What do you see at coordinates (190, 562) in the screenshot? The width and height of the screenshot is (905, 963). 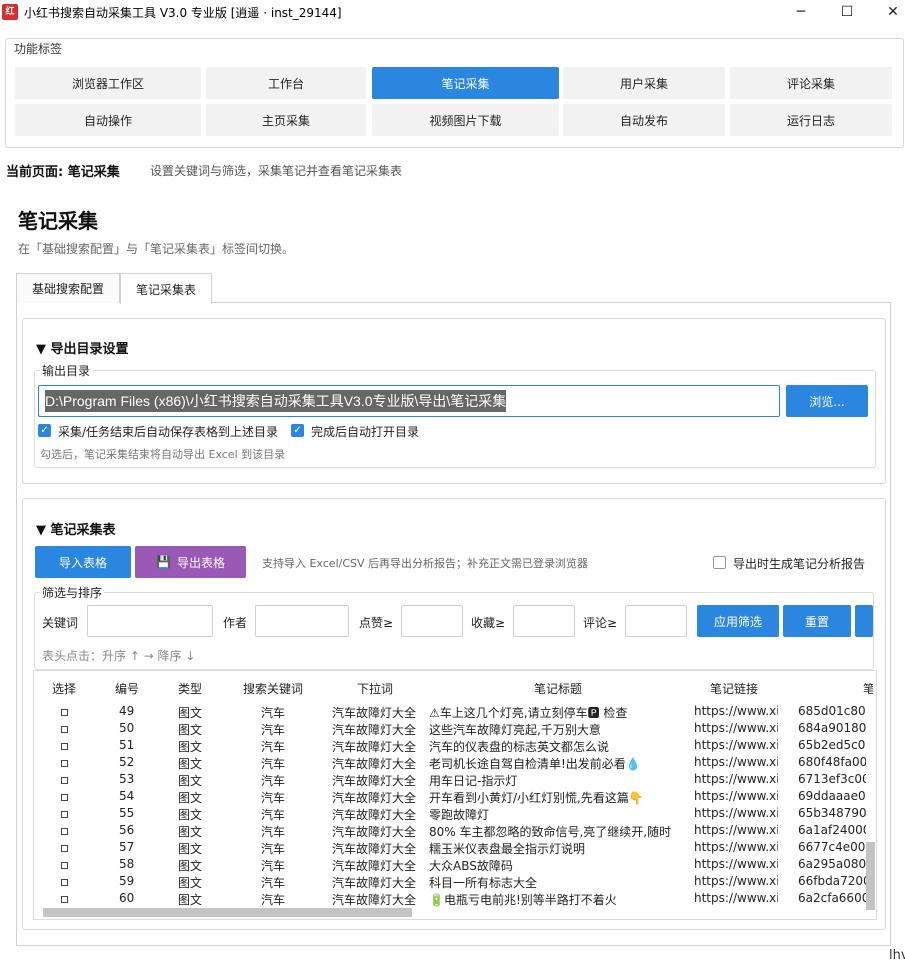 I see `export-table-button: 💾 导出表格` at bounding box center [190, 562].